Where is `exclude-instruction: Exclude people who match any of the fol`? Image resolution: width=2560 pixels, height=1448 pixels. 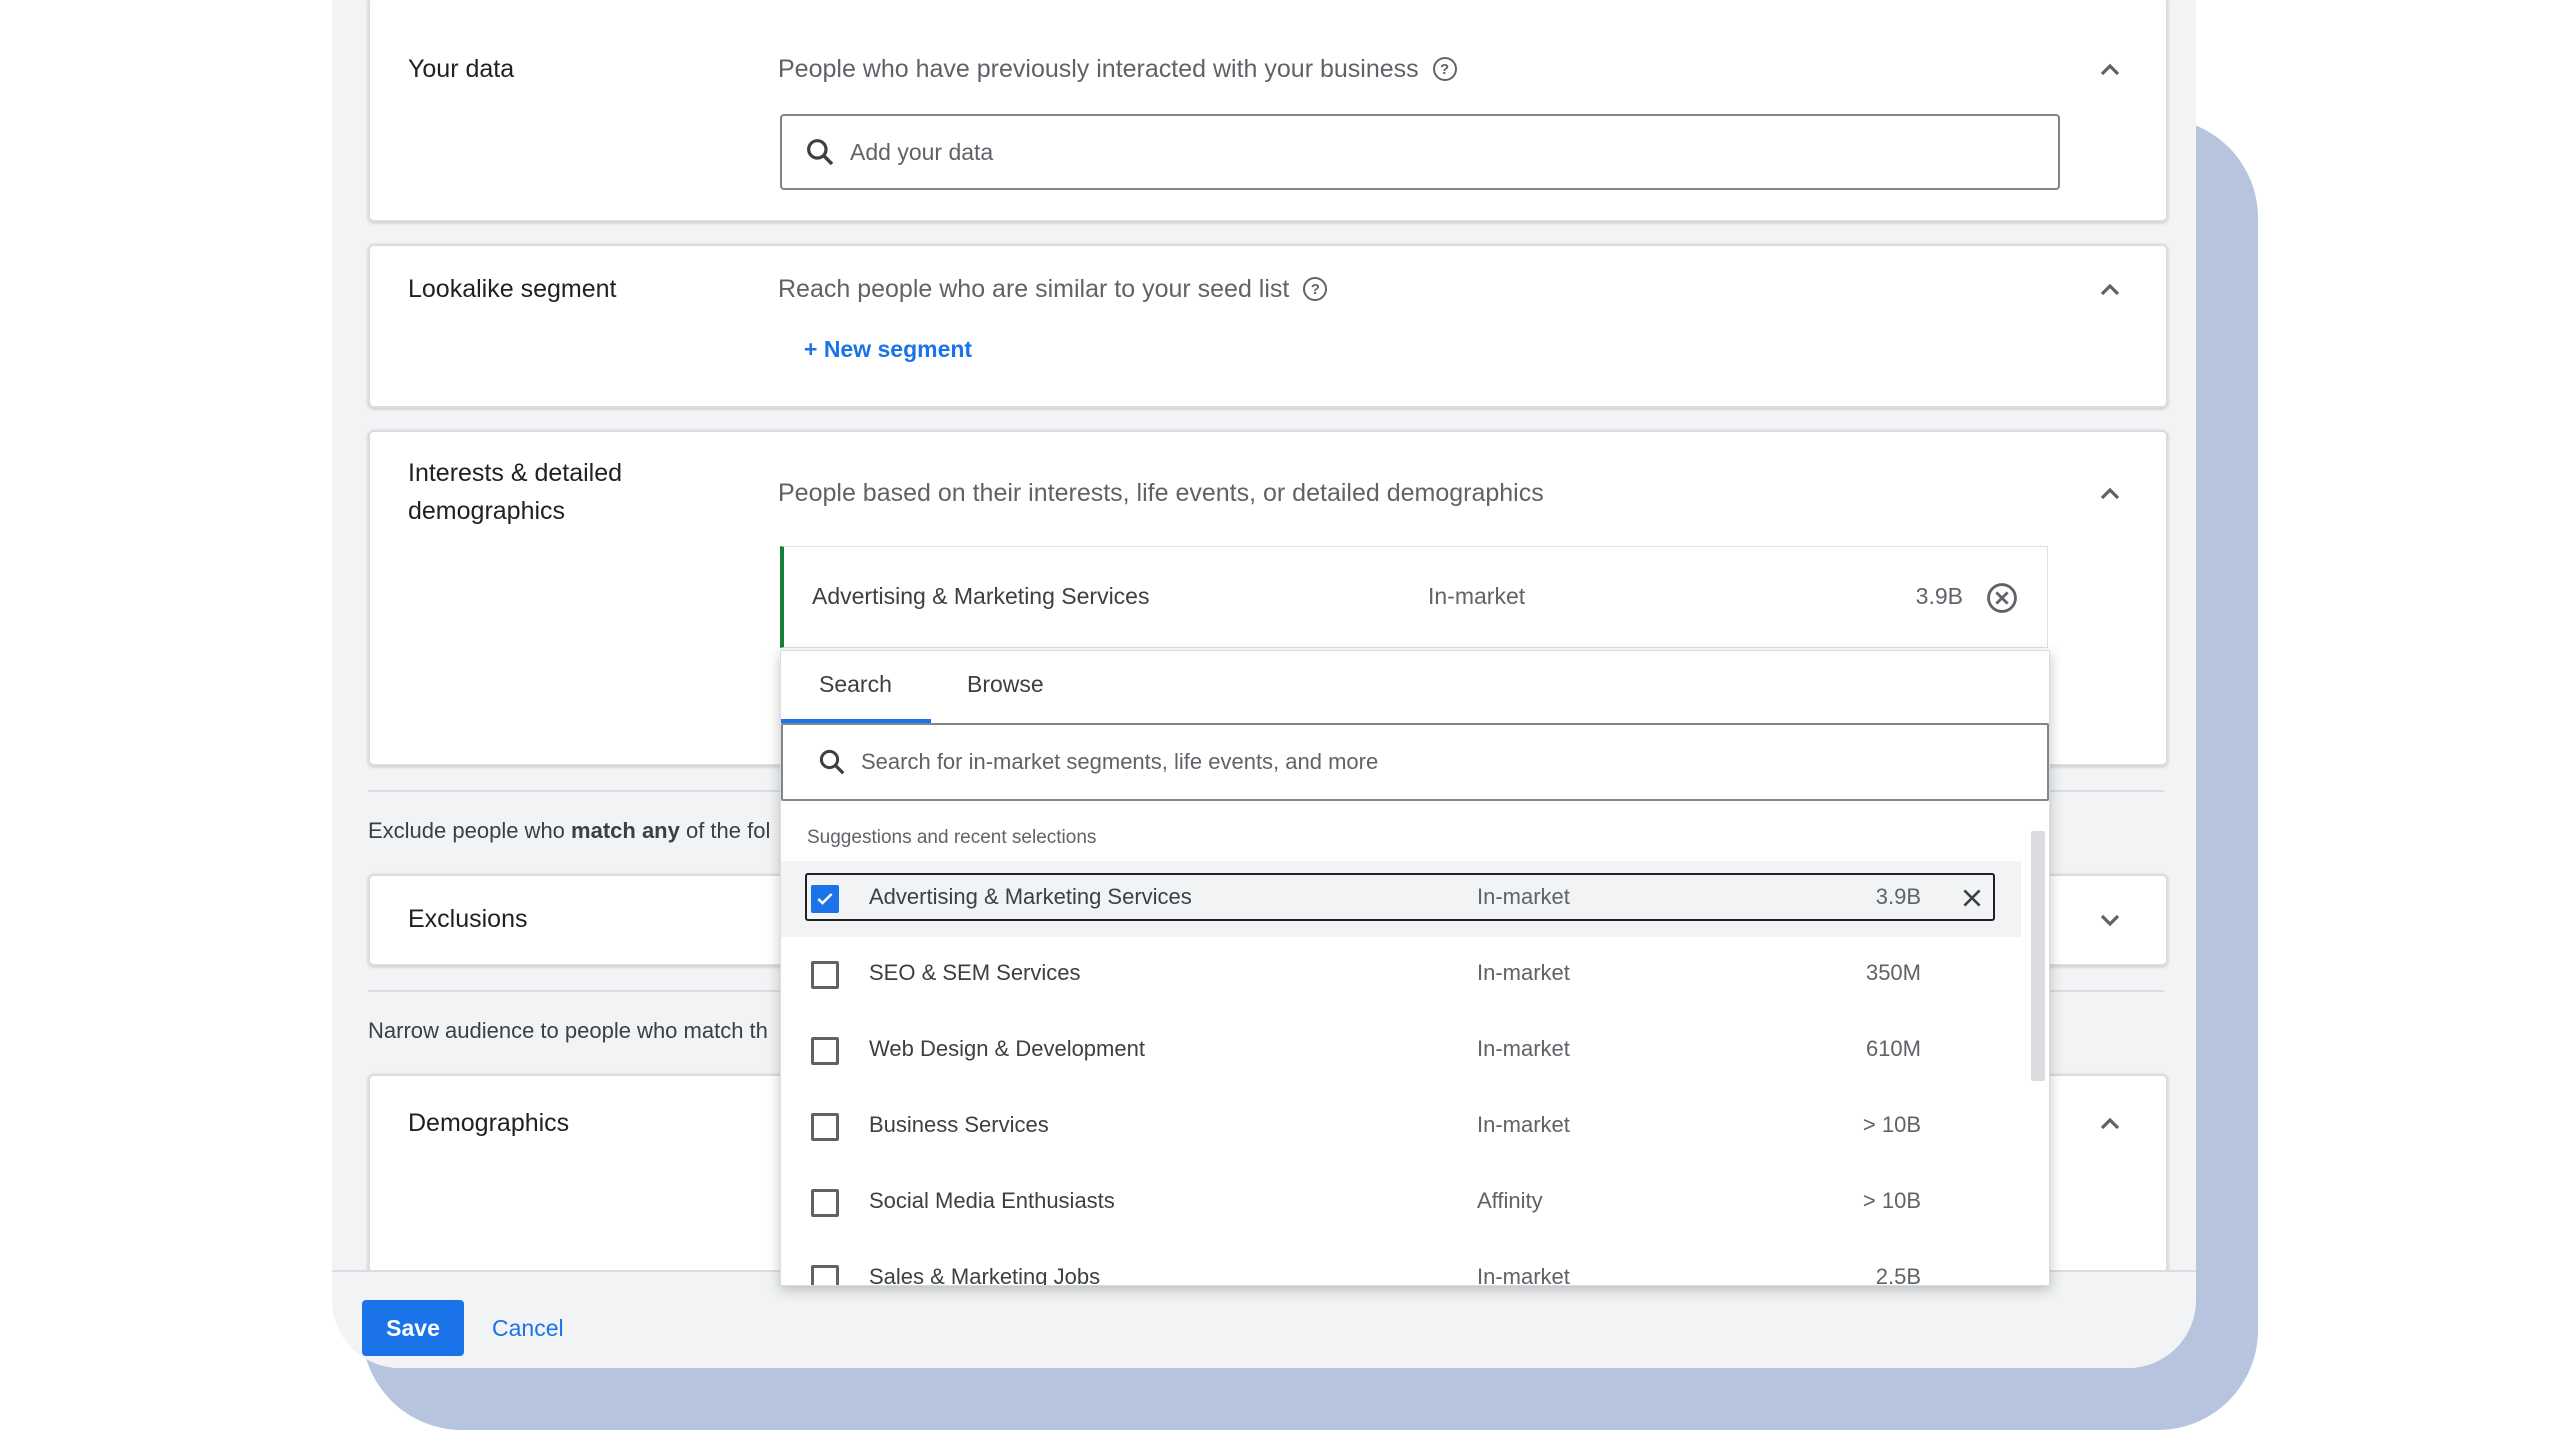
exclude-instruction: Exclude people who match any of the fol is located at coordinates (569, 831).